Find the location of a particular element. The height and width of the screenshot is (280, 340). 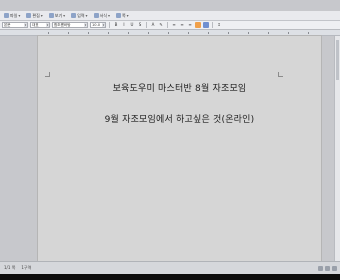

menu-bar: 파일 ▾ 편집 ▾ 보기 ▾ 입력 ▾ 서식 ▾ 쪽 ▾ is located at coordinates (170, 16).